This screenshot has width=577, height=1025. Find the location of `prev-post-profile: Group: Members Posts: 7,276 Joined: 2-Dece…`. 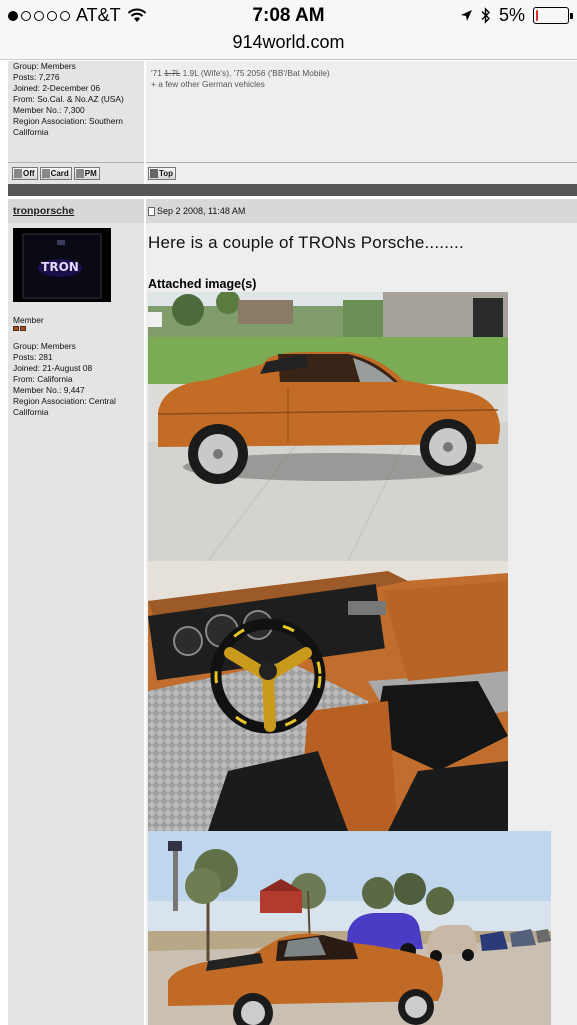

prev-post-profile: Group: Members Posts: 7,276 Joined: 2-Dece… is located at coordinates (76, 111).